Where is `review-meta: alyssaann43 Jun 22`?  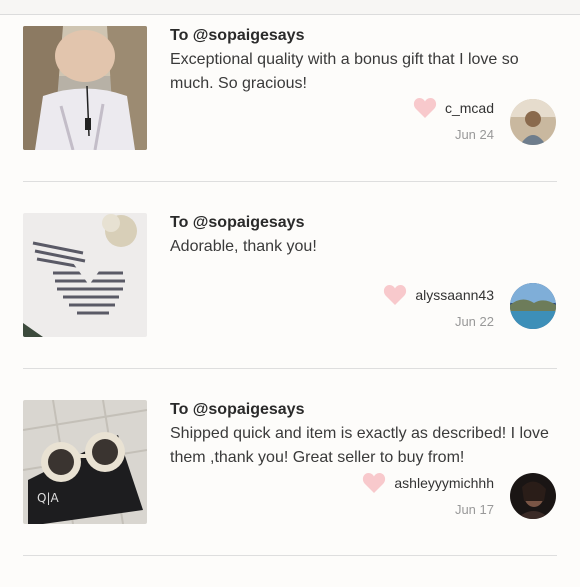 review-meta: alyssaann43 Jun 22 is located at coordinates (438, 306).